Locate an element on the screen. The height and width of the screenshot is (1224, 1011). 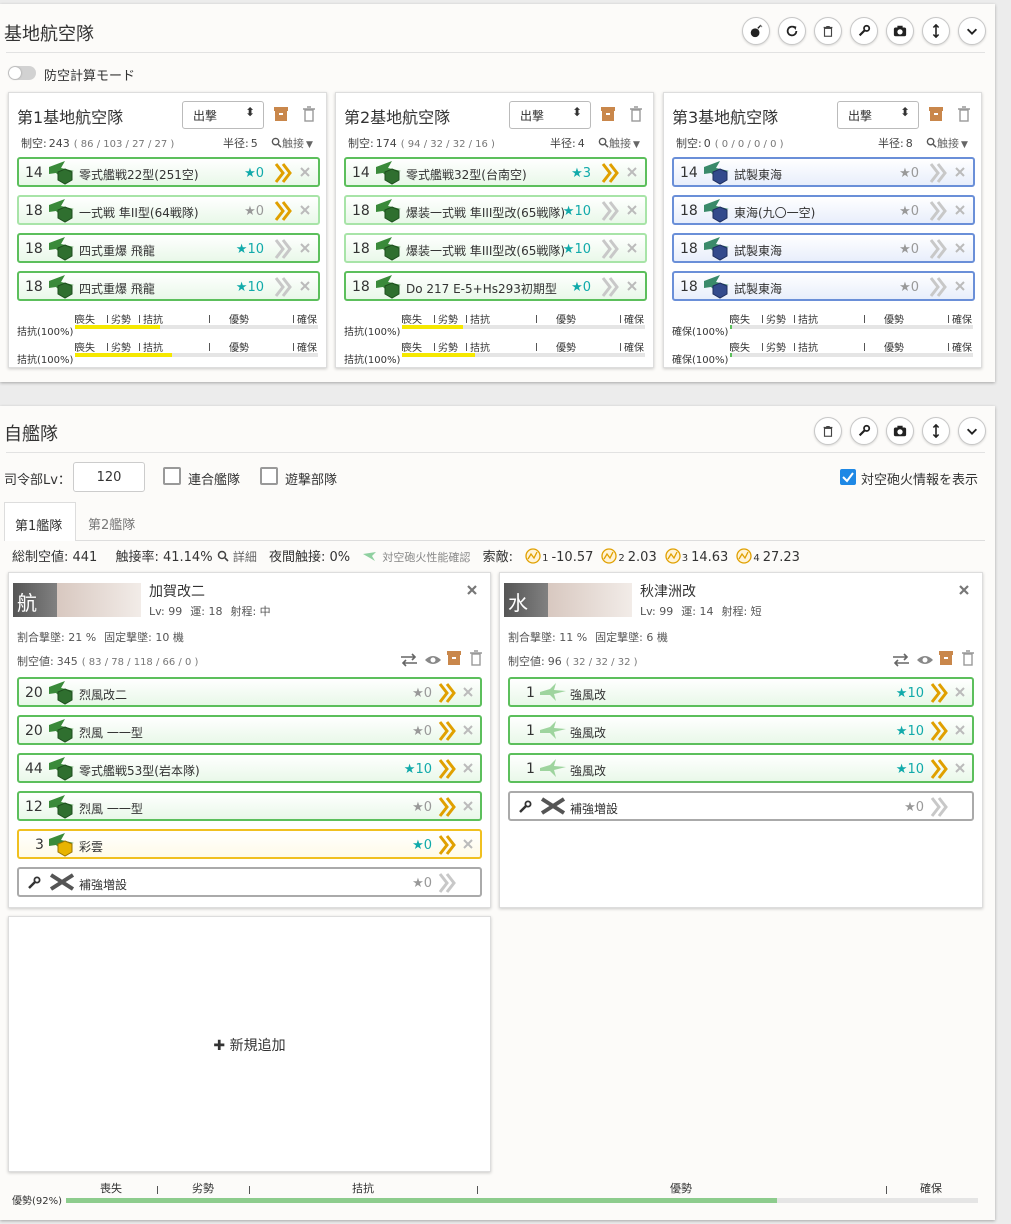
hq-level-input: 120 is located at coordinates (109, 477).